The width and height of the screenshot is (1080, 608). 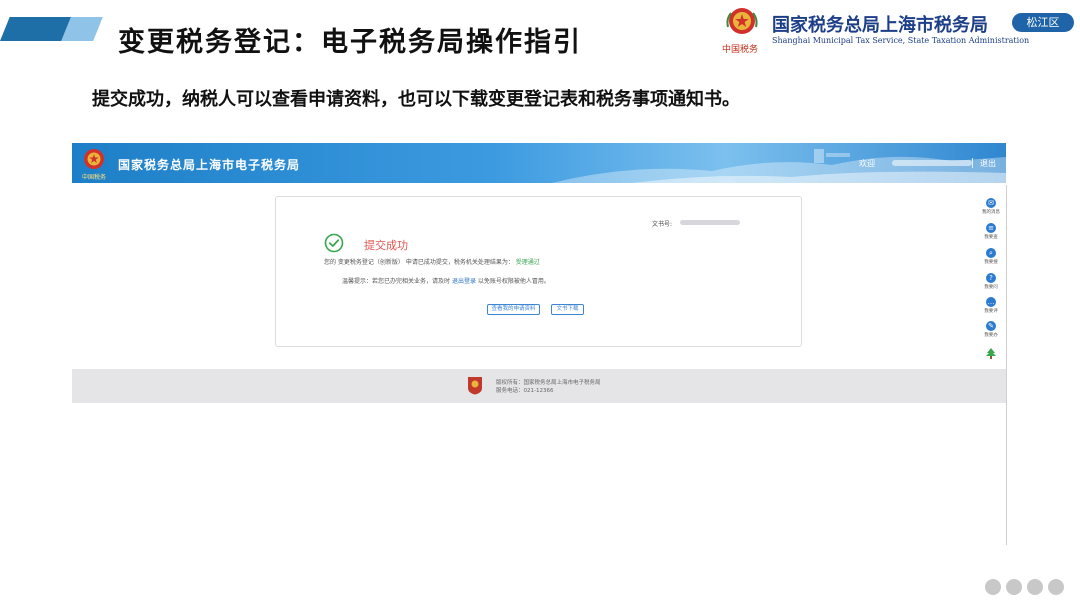 I want to click on footer-phone: 服务电话：021-12366, so click(x=525, y=391).